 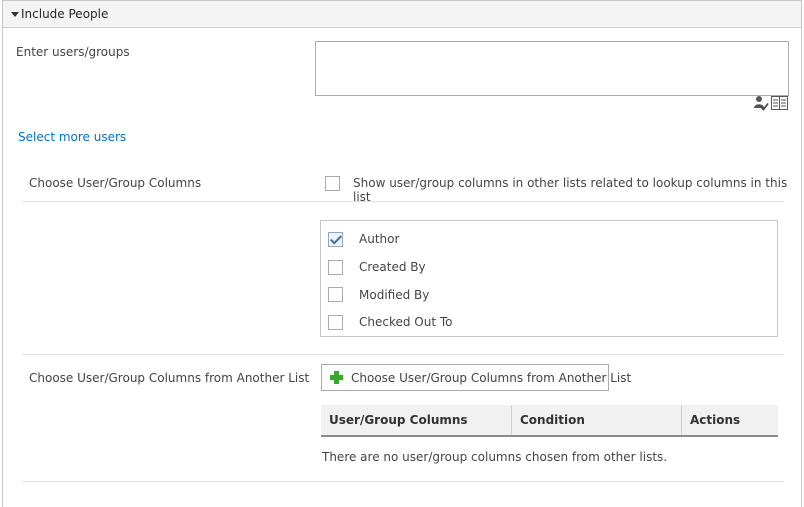 What do you see at coordinates (115, 183) in the screenshot?
I see `choose-columns-label: Choose User/Group Columns` at bounding box center [115, 183].